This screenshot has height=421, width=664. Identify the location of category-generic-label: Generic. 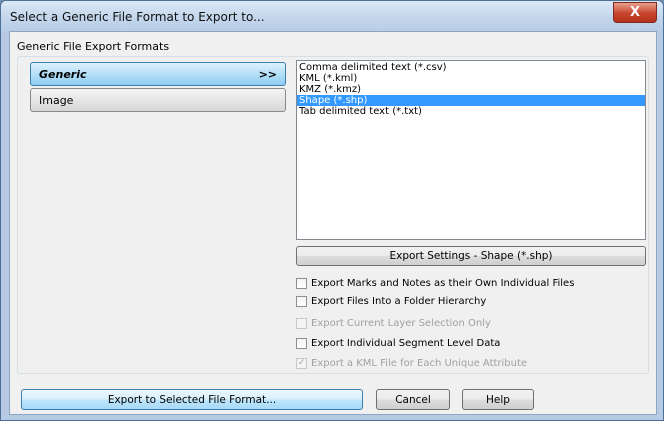
(63, 74).